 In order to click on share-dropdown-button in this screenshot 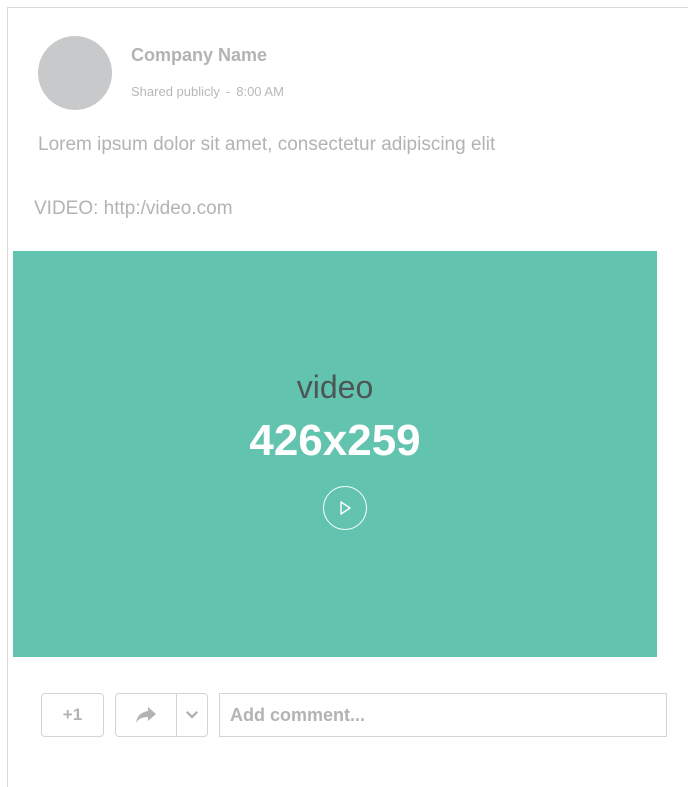, I will do `click(192, 715)`.